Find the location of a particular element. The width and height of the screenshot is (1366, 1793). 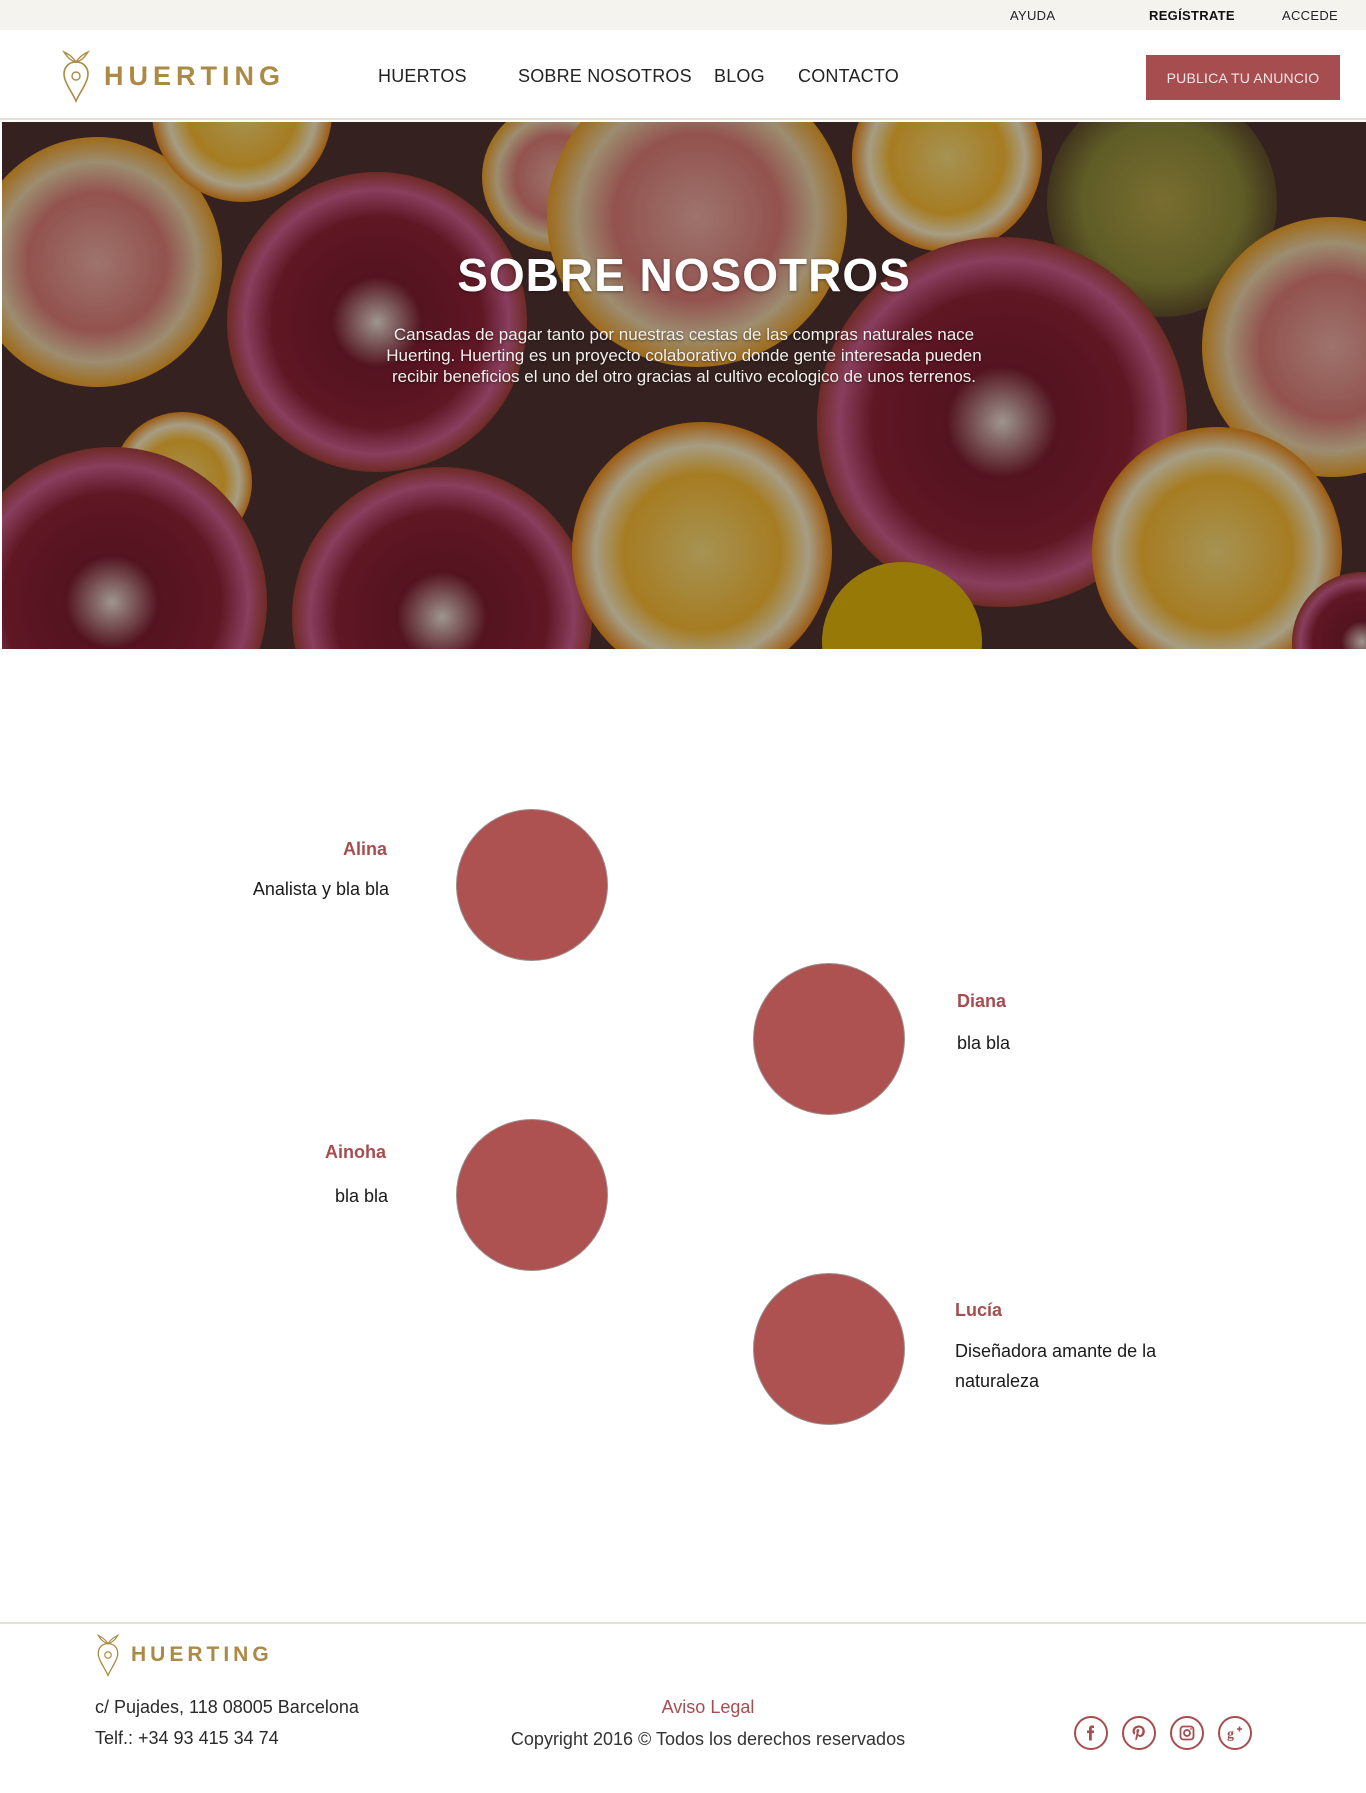

nav-item-huertos: HUERTOS is located at coordinates (422, 76).